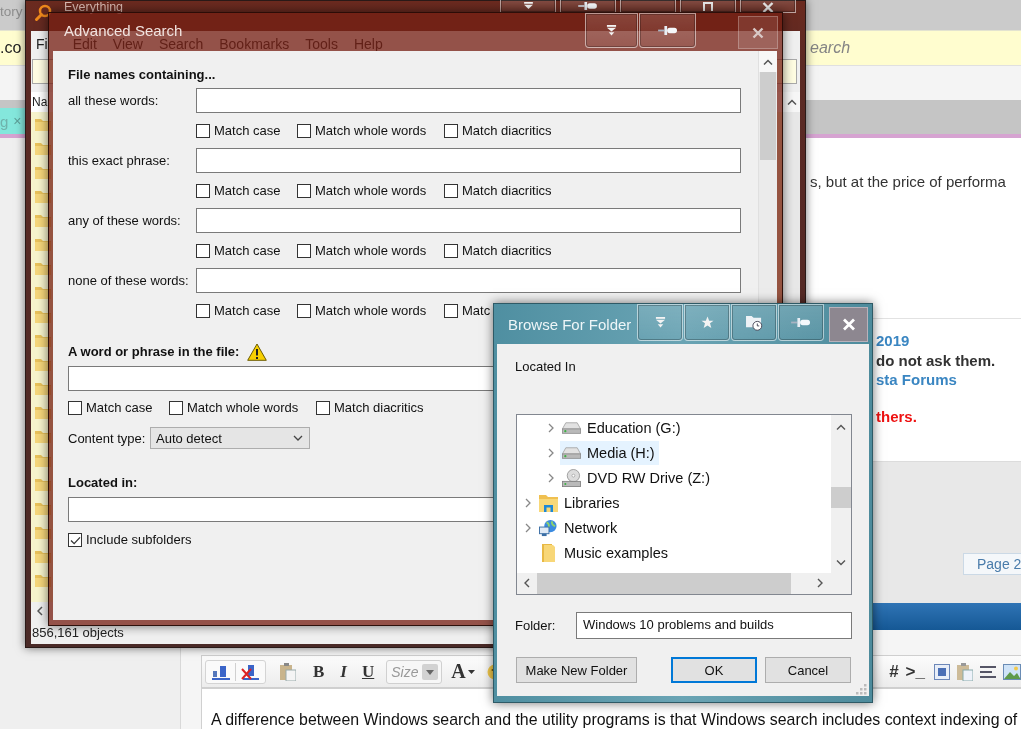 The height and width of the screenshot is (729, 1021). What do you see at coordinates (894, 671) in the screenshot?
I see `hashtag-button: #` at bounding box center [894, 671].